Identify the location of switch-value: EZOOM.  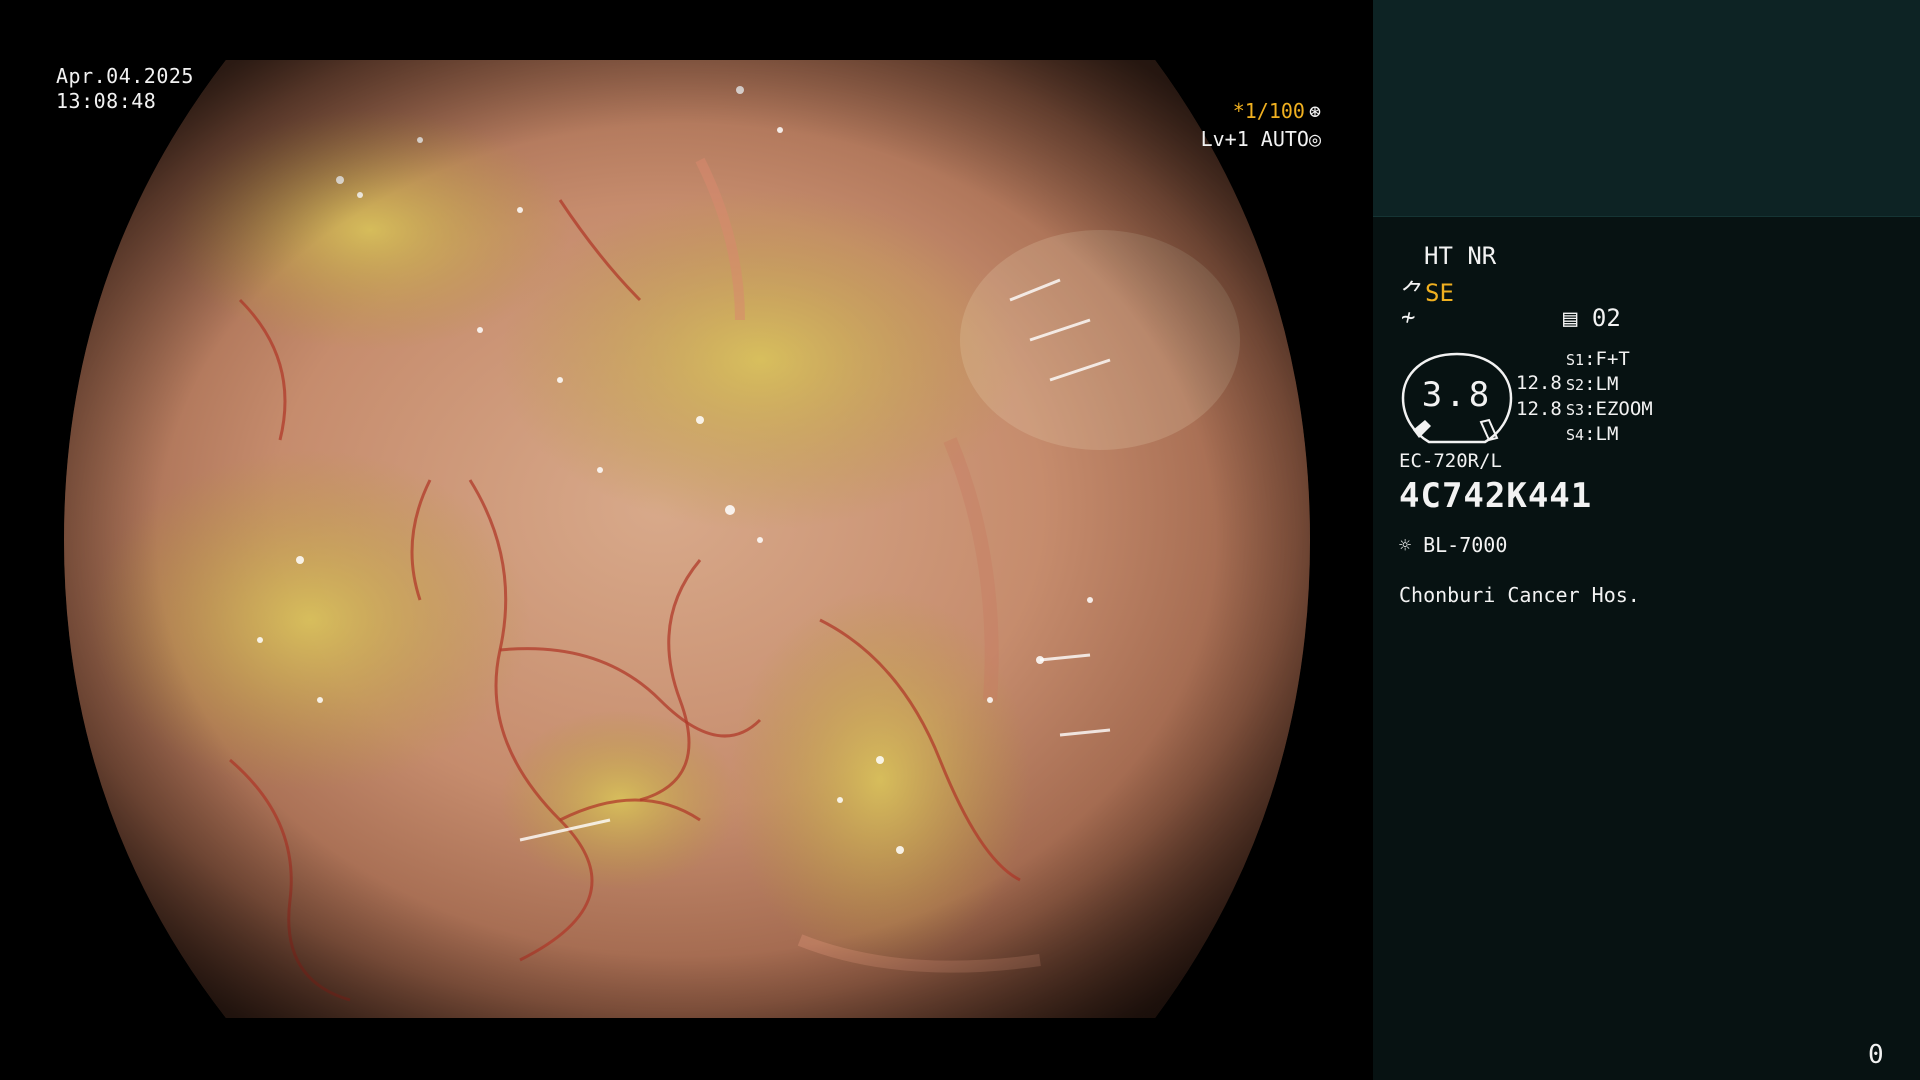
(1624, 409).